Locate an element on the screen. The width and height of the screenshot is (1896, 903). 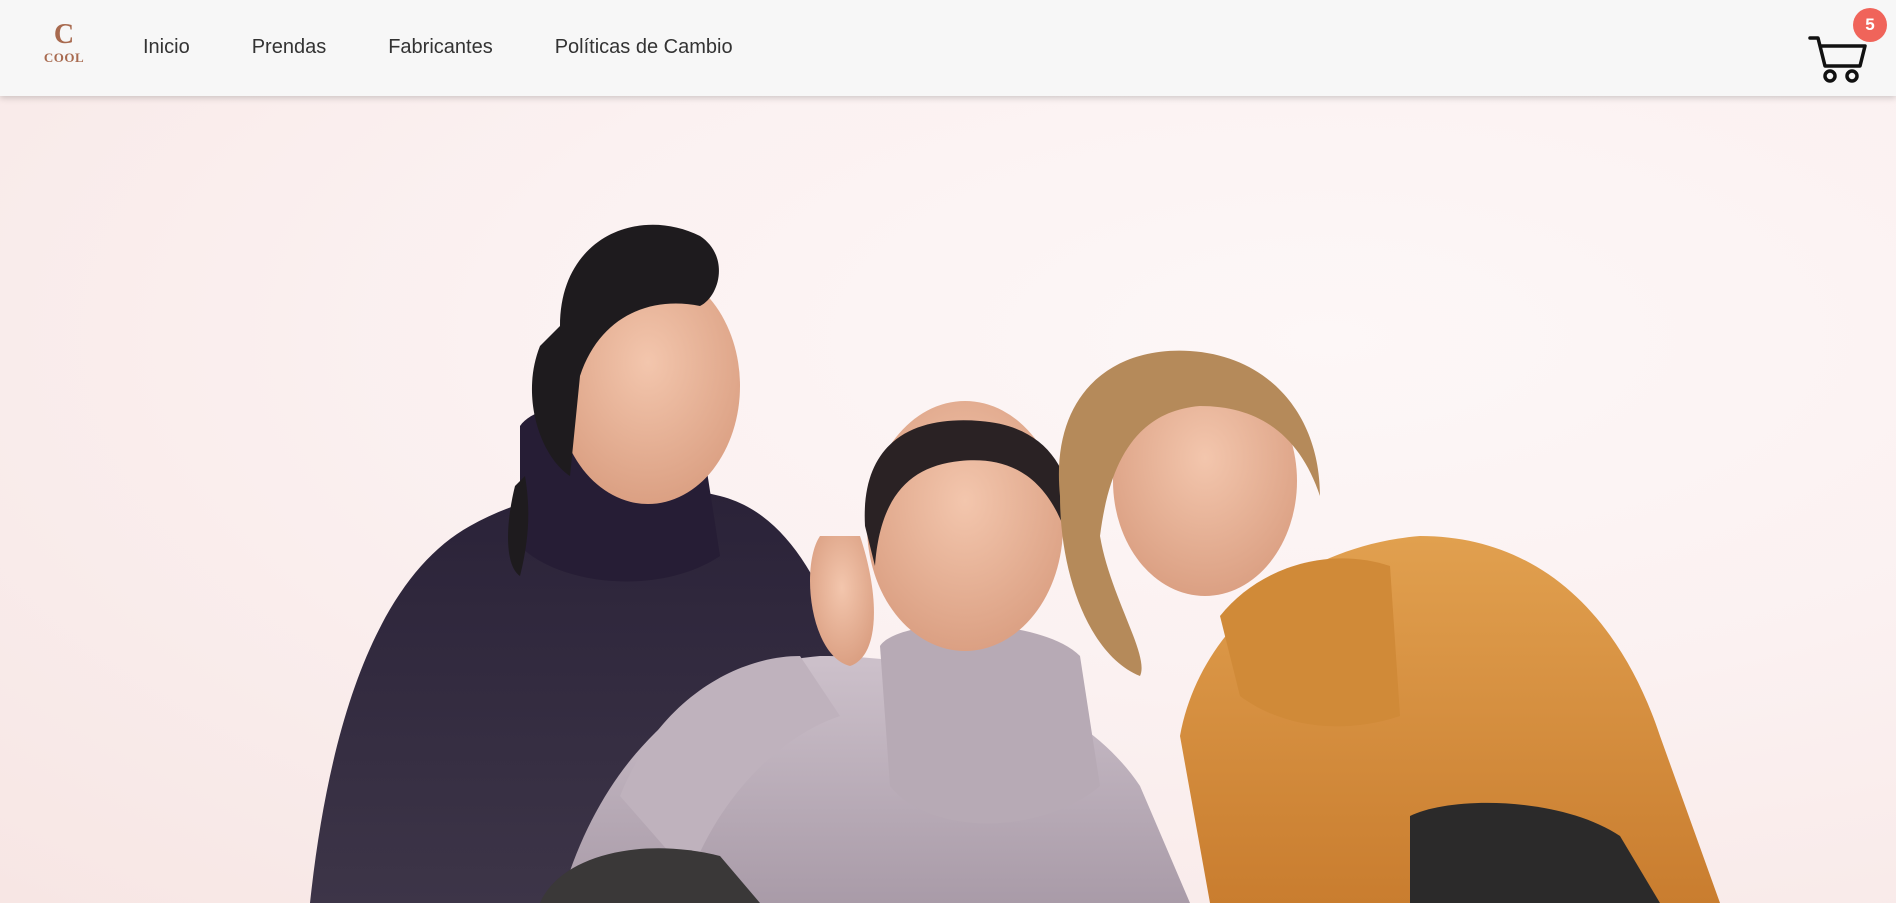
logo-text: COOL is located at coordinates (64, 57).